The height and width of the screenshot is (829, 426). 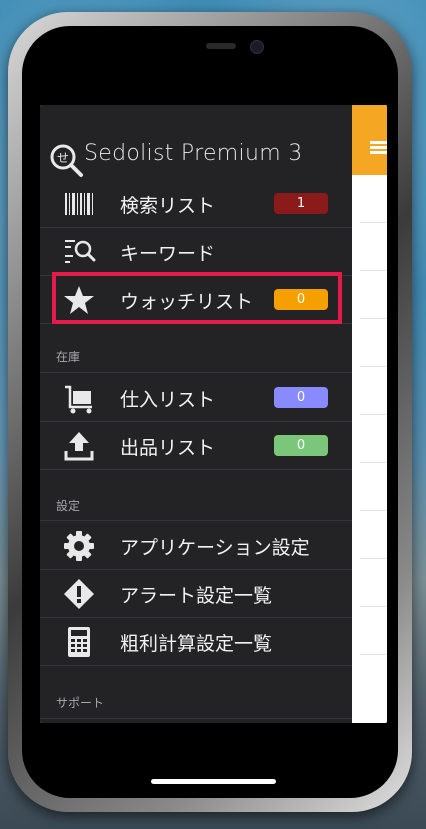 I want to click on section-label-inventory: 在庫, so click(x=68, y=357).